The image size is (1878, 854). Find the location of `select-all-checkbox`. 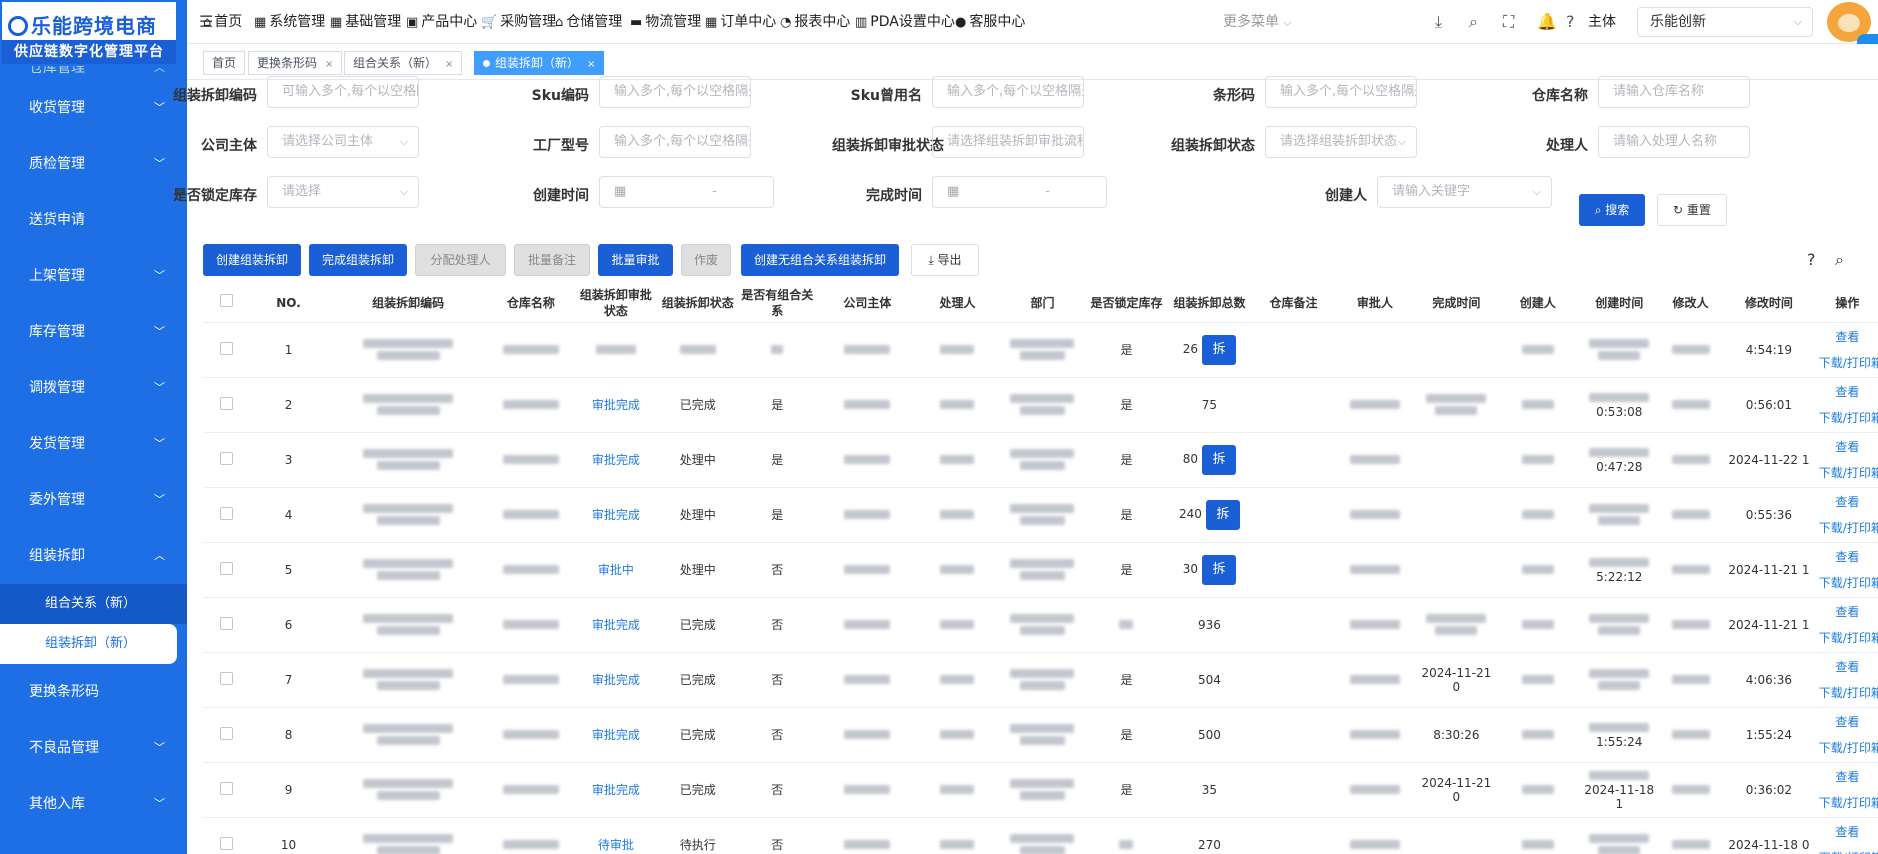

select-all-checkbox is located at coordinates (226, 301).